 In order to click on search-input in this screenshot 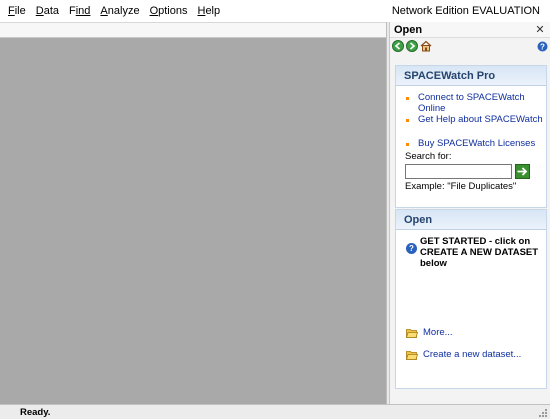, I will do `click(458, 171)`.